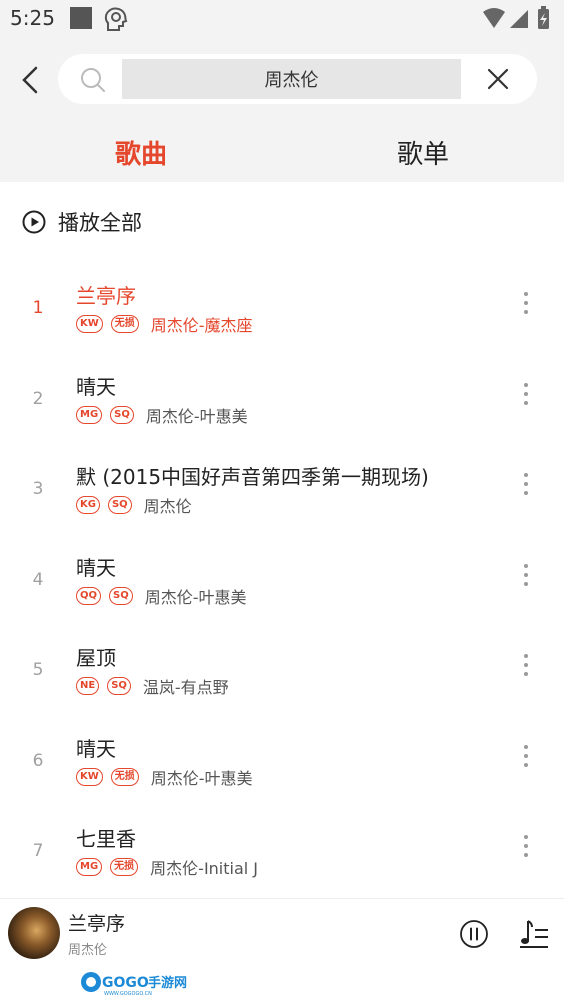  Describe the element at coordinates (282, 850) in the screenshot. I see `song-row: 7 七里香 MG 无损 周杰伦-Initial J` at that location.